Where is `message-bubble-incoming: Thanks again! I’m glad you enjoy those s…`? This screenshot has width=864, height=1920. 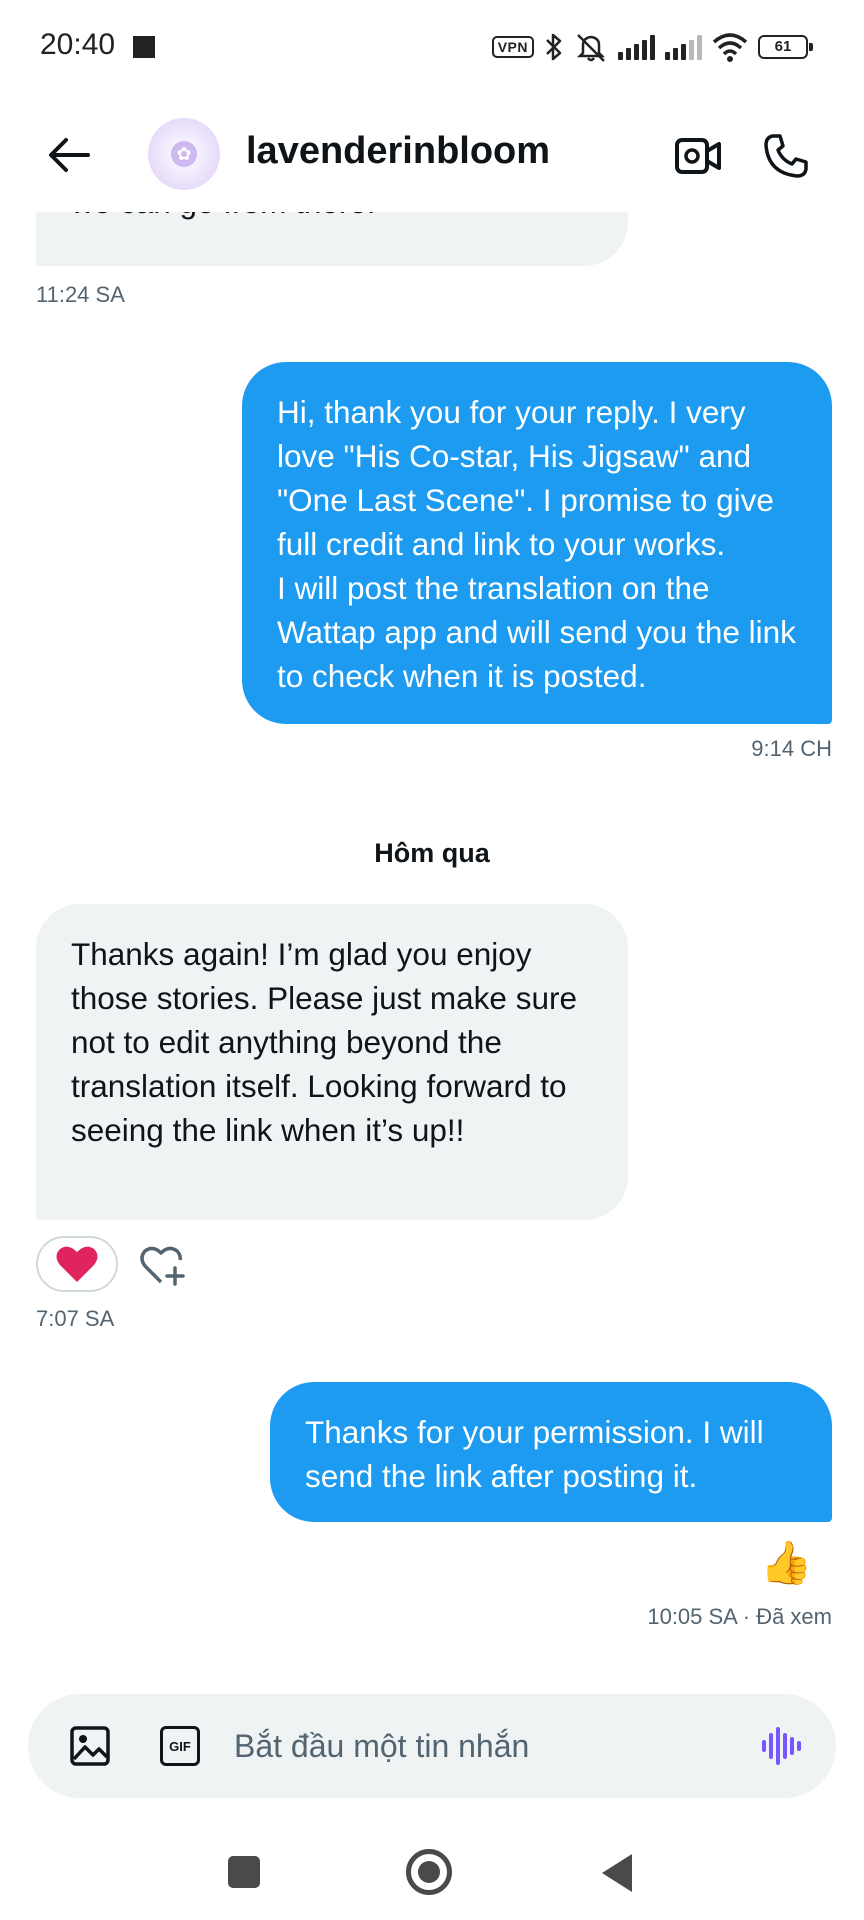
message-bubble-incoming: Thanks again! I’m glad you enjoy those s… is located at coordinates (332, 1062).